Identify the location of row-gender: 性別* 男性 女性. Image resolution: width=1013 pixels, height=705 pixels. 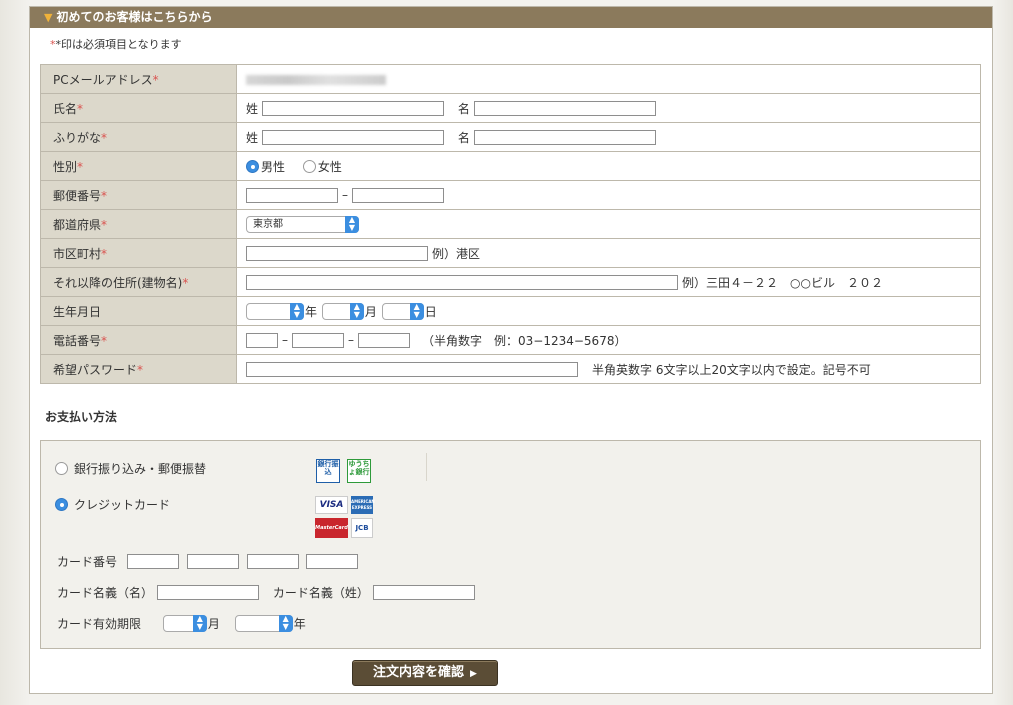
(510, 166).